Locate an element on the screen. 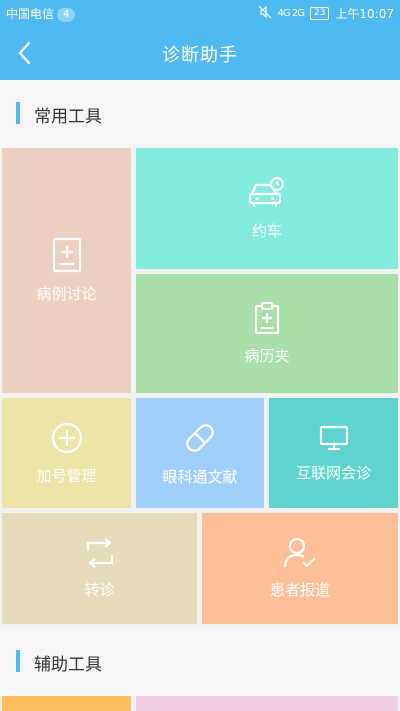  carrier: 中国电信 4 is located at coordinates (41, 13).